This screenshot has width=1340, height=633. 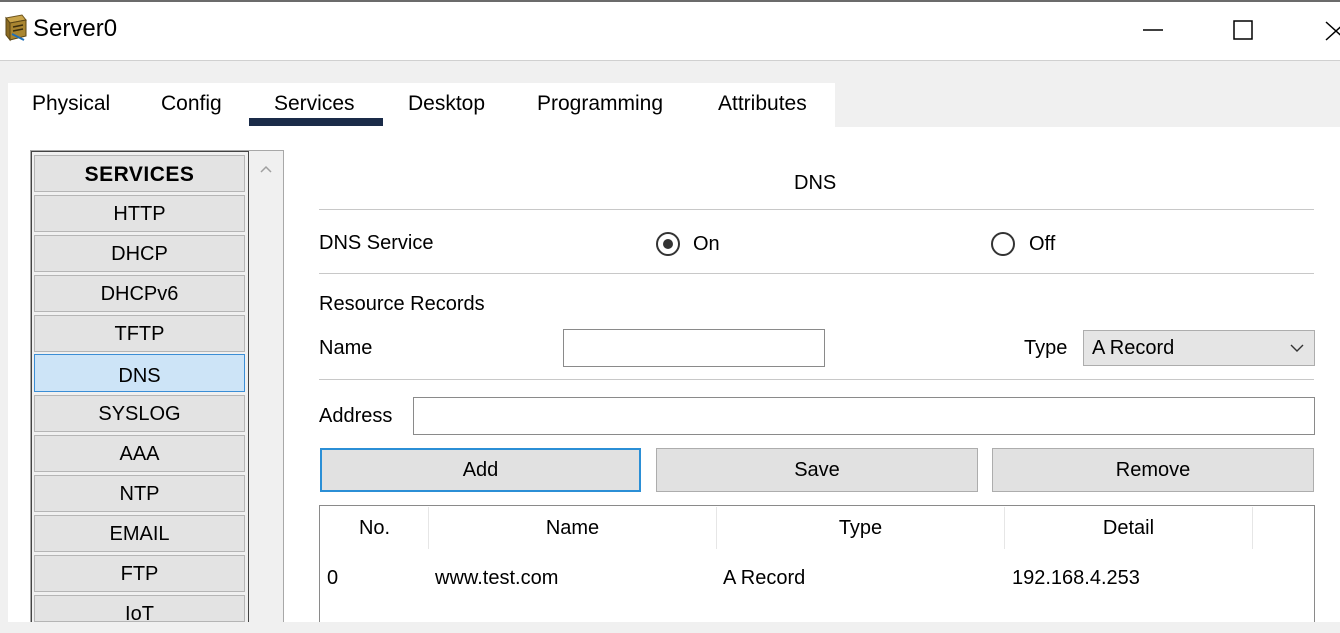 What do you see at coordinates (356, 416) in the screenshot?
I see `address-label: Address` at bounding box center [356, 416].